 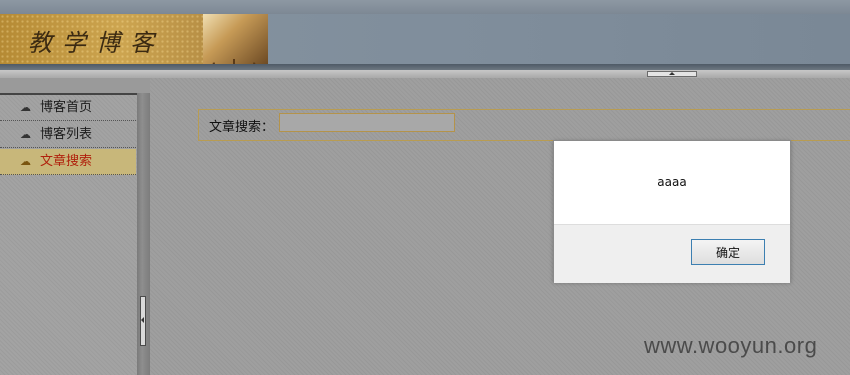 I want to click on top-splitter, so click(x=425, y=74).